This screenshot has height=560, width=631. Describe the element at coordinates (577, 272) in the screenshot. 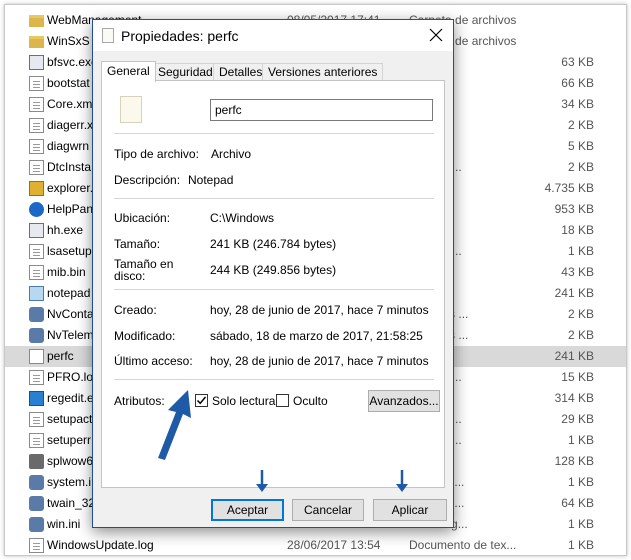

I see `file-size: 43 KB` at that location.